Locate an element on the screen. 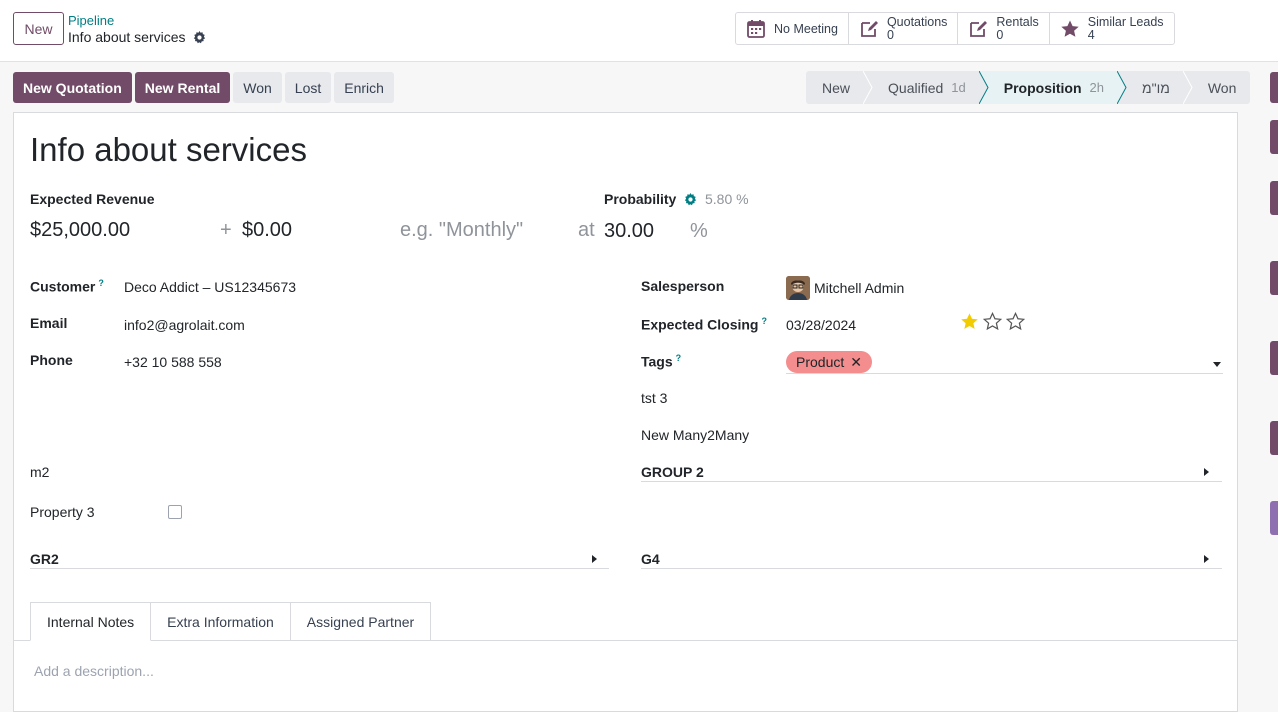 The height and width of the screenshot is (712, 1278). avatar is located at coordinates (798, 288).